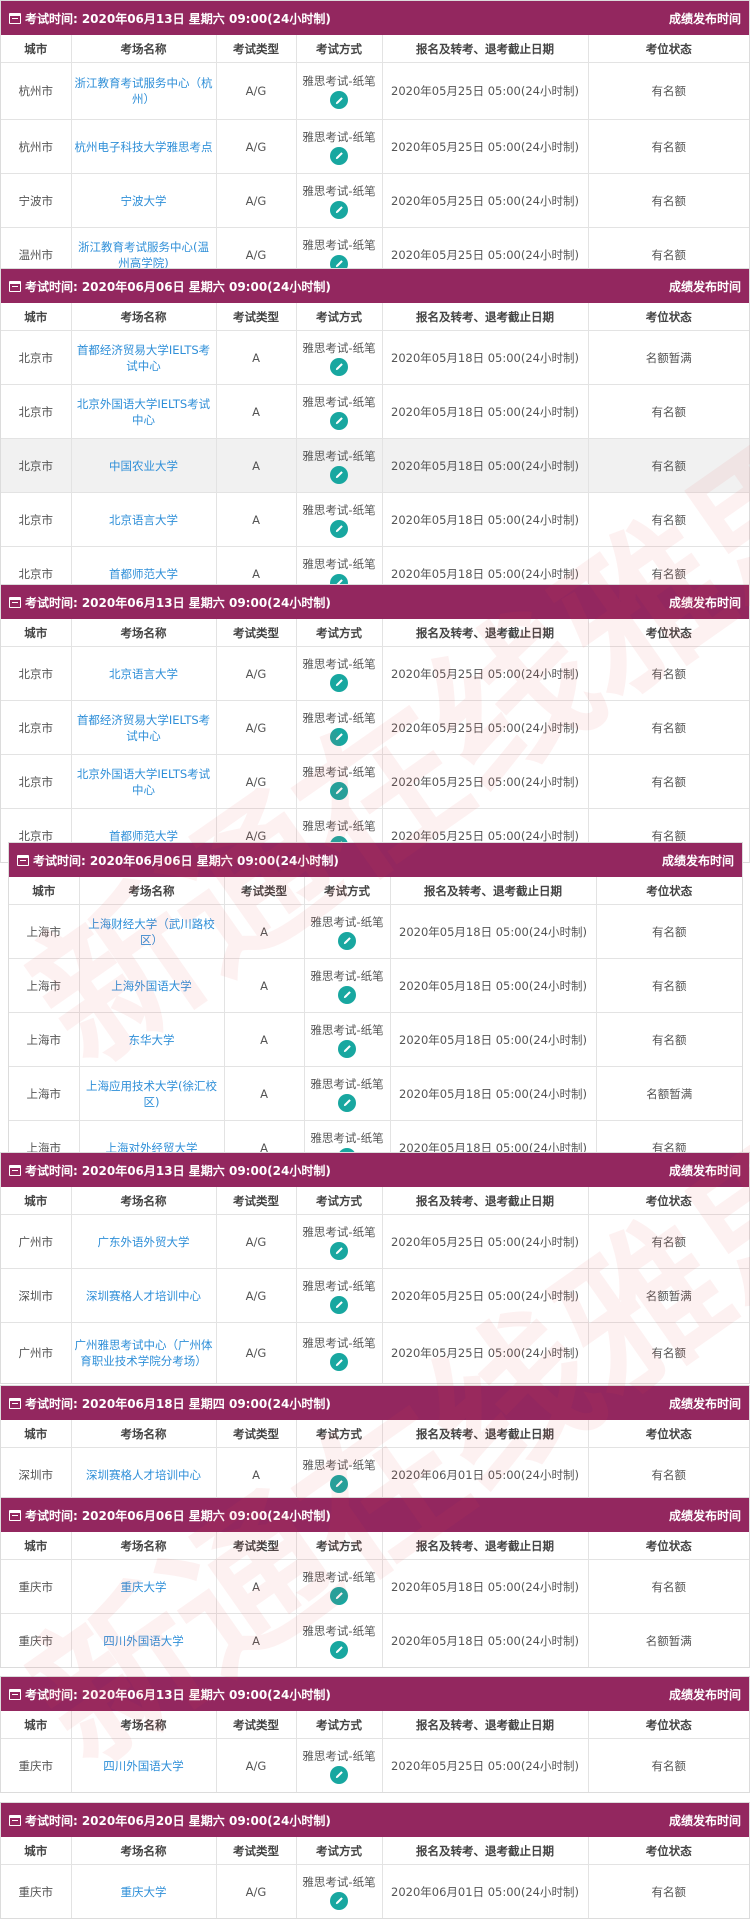 This screenshot has width=750, height=1919. I want to click on venue-link: 中国农业大学, so click(144, 465).